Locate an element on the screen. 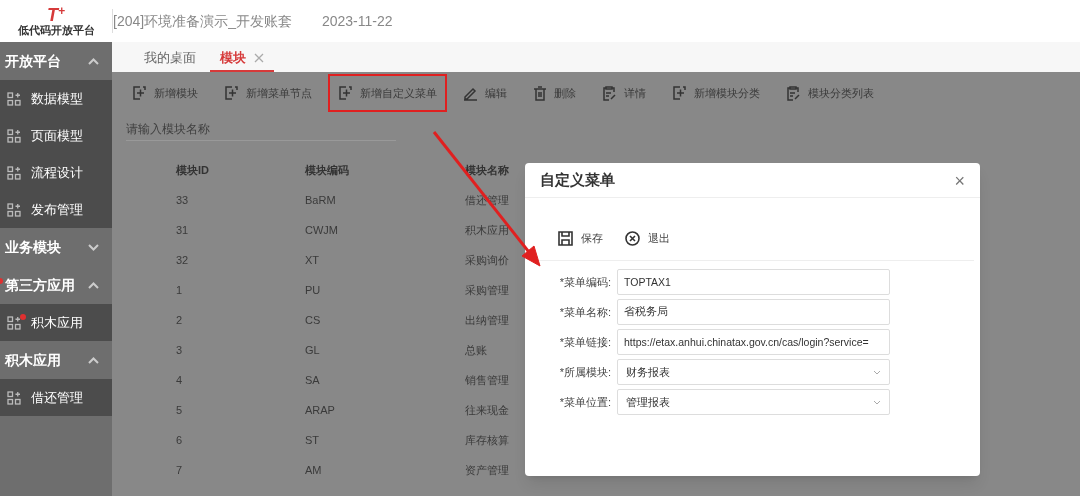  toolbar-button: 新增模块分类 is located at coordinates (716, 93).